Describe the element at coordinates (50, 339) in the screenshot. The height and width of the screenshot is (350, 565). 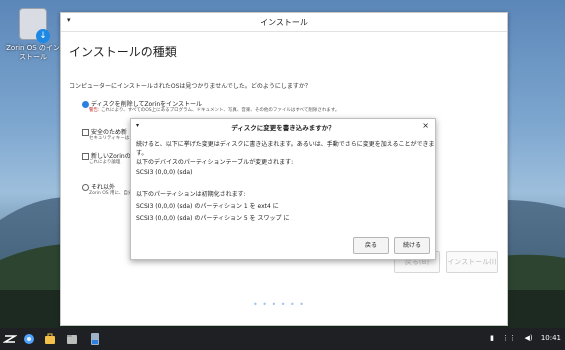
I see `store-icon` at that location.